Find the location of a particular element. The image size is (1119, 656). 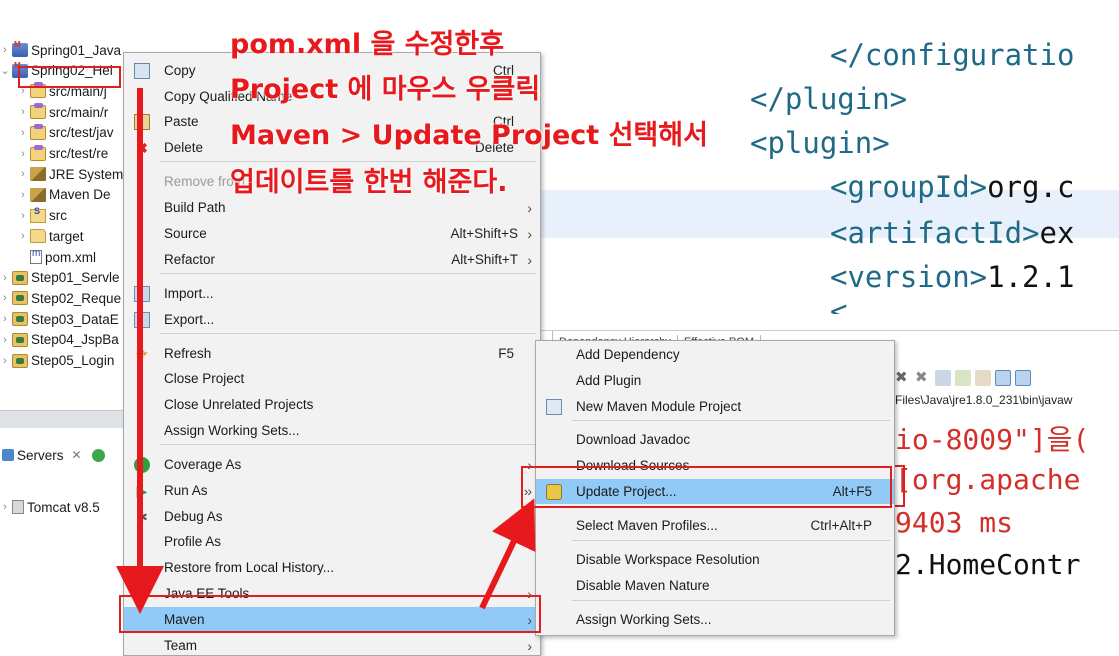

xml-text: org.c is located at coordinates (1031, 187).